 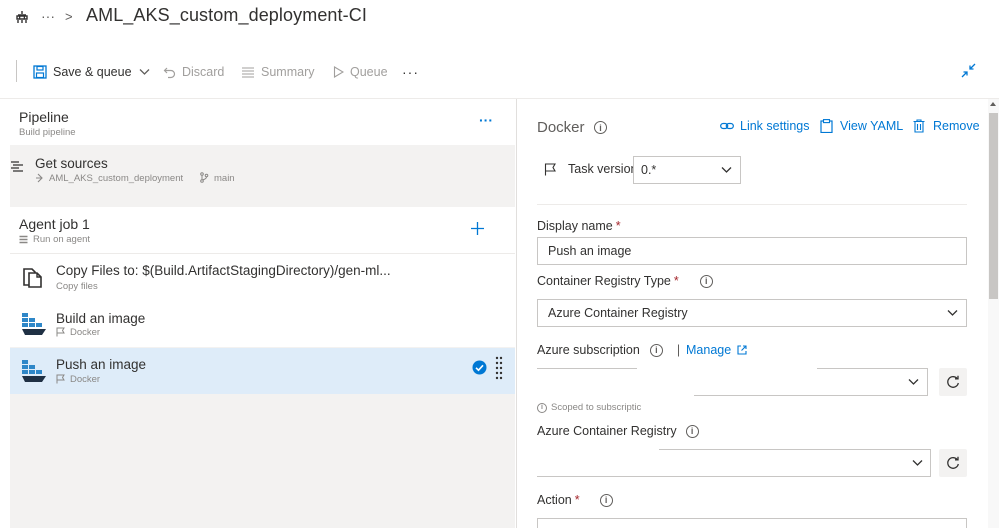 I want to click on queue-button: Queue, so click(x=360, y=72).